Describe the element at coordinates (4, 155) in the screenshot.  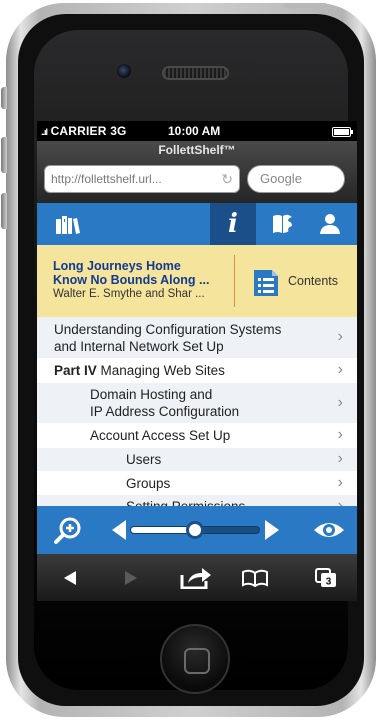
I see `volume-up-button` at that location.